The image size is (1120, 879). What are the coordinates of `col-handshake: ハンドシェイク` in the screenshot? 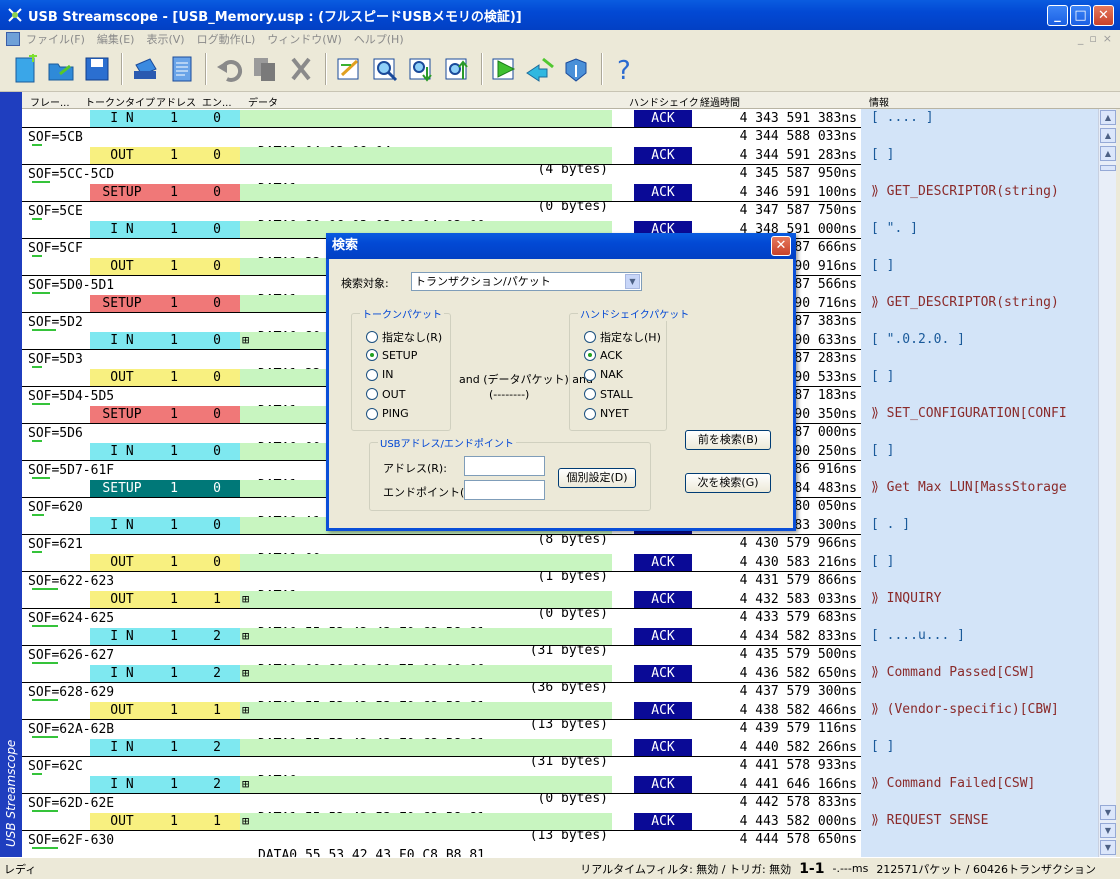 It's located at (664, 101).